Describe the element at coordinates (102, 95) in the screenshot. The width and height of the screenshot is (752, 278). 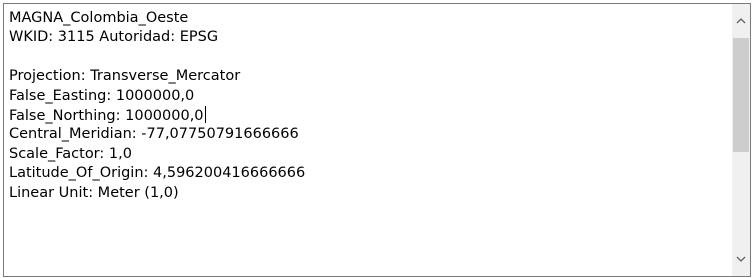
I see `text-line-false-easting: False_Easting: 1000000,0` at that location.